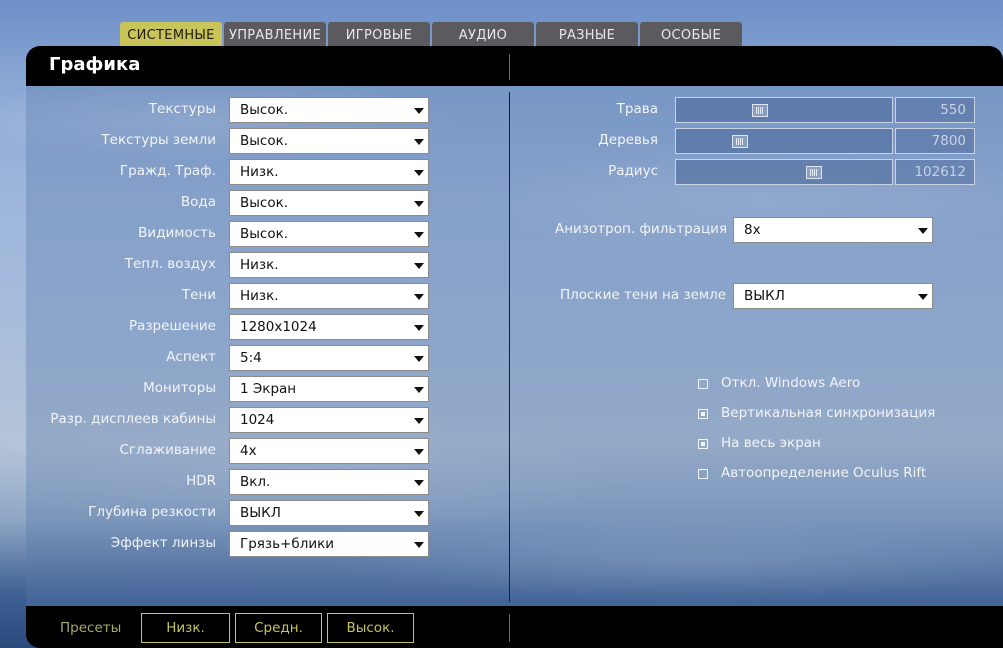 The height and width of the screenshot is (648, 1003). I want to click on radius-slider, so click(784, 172).